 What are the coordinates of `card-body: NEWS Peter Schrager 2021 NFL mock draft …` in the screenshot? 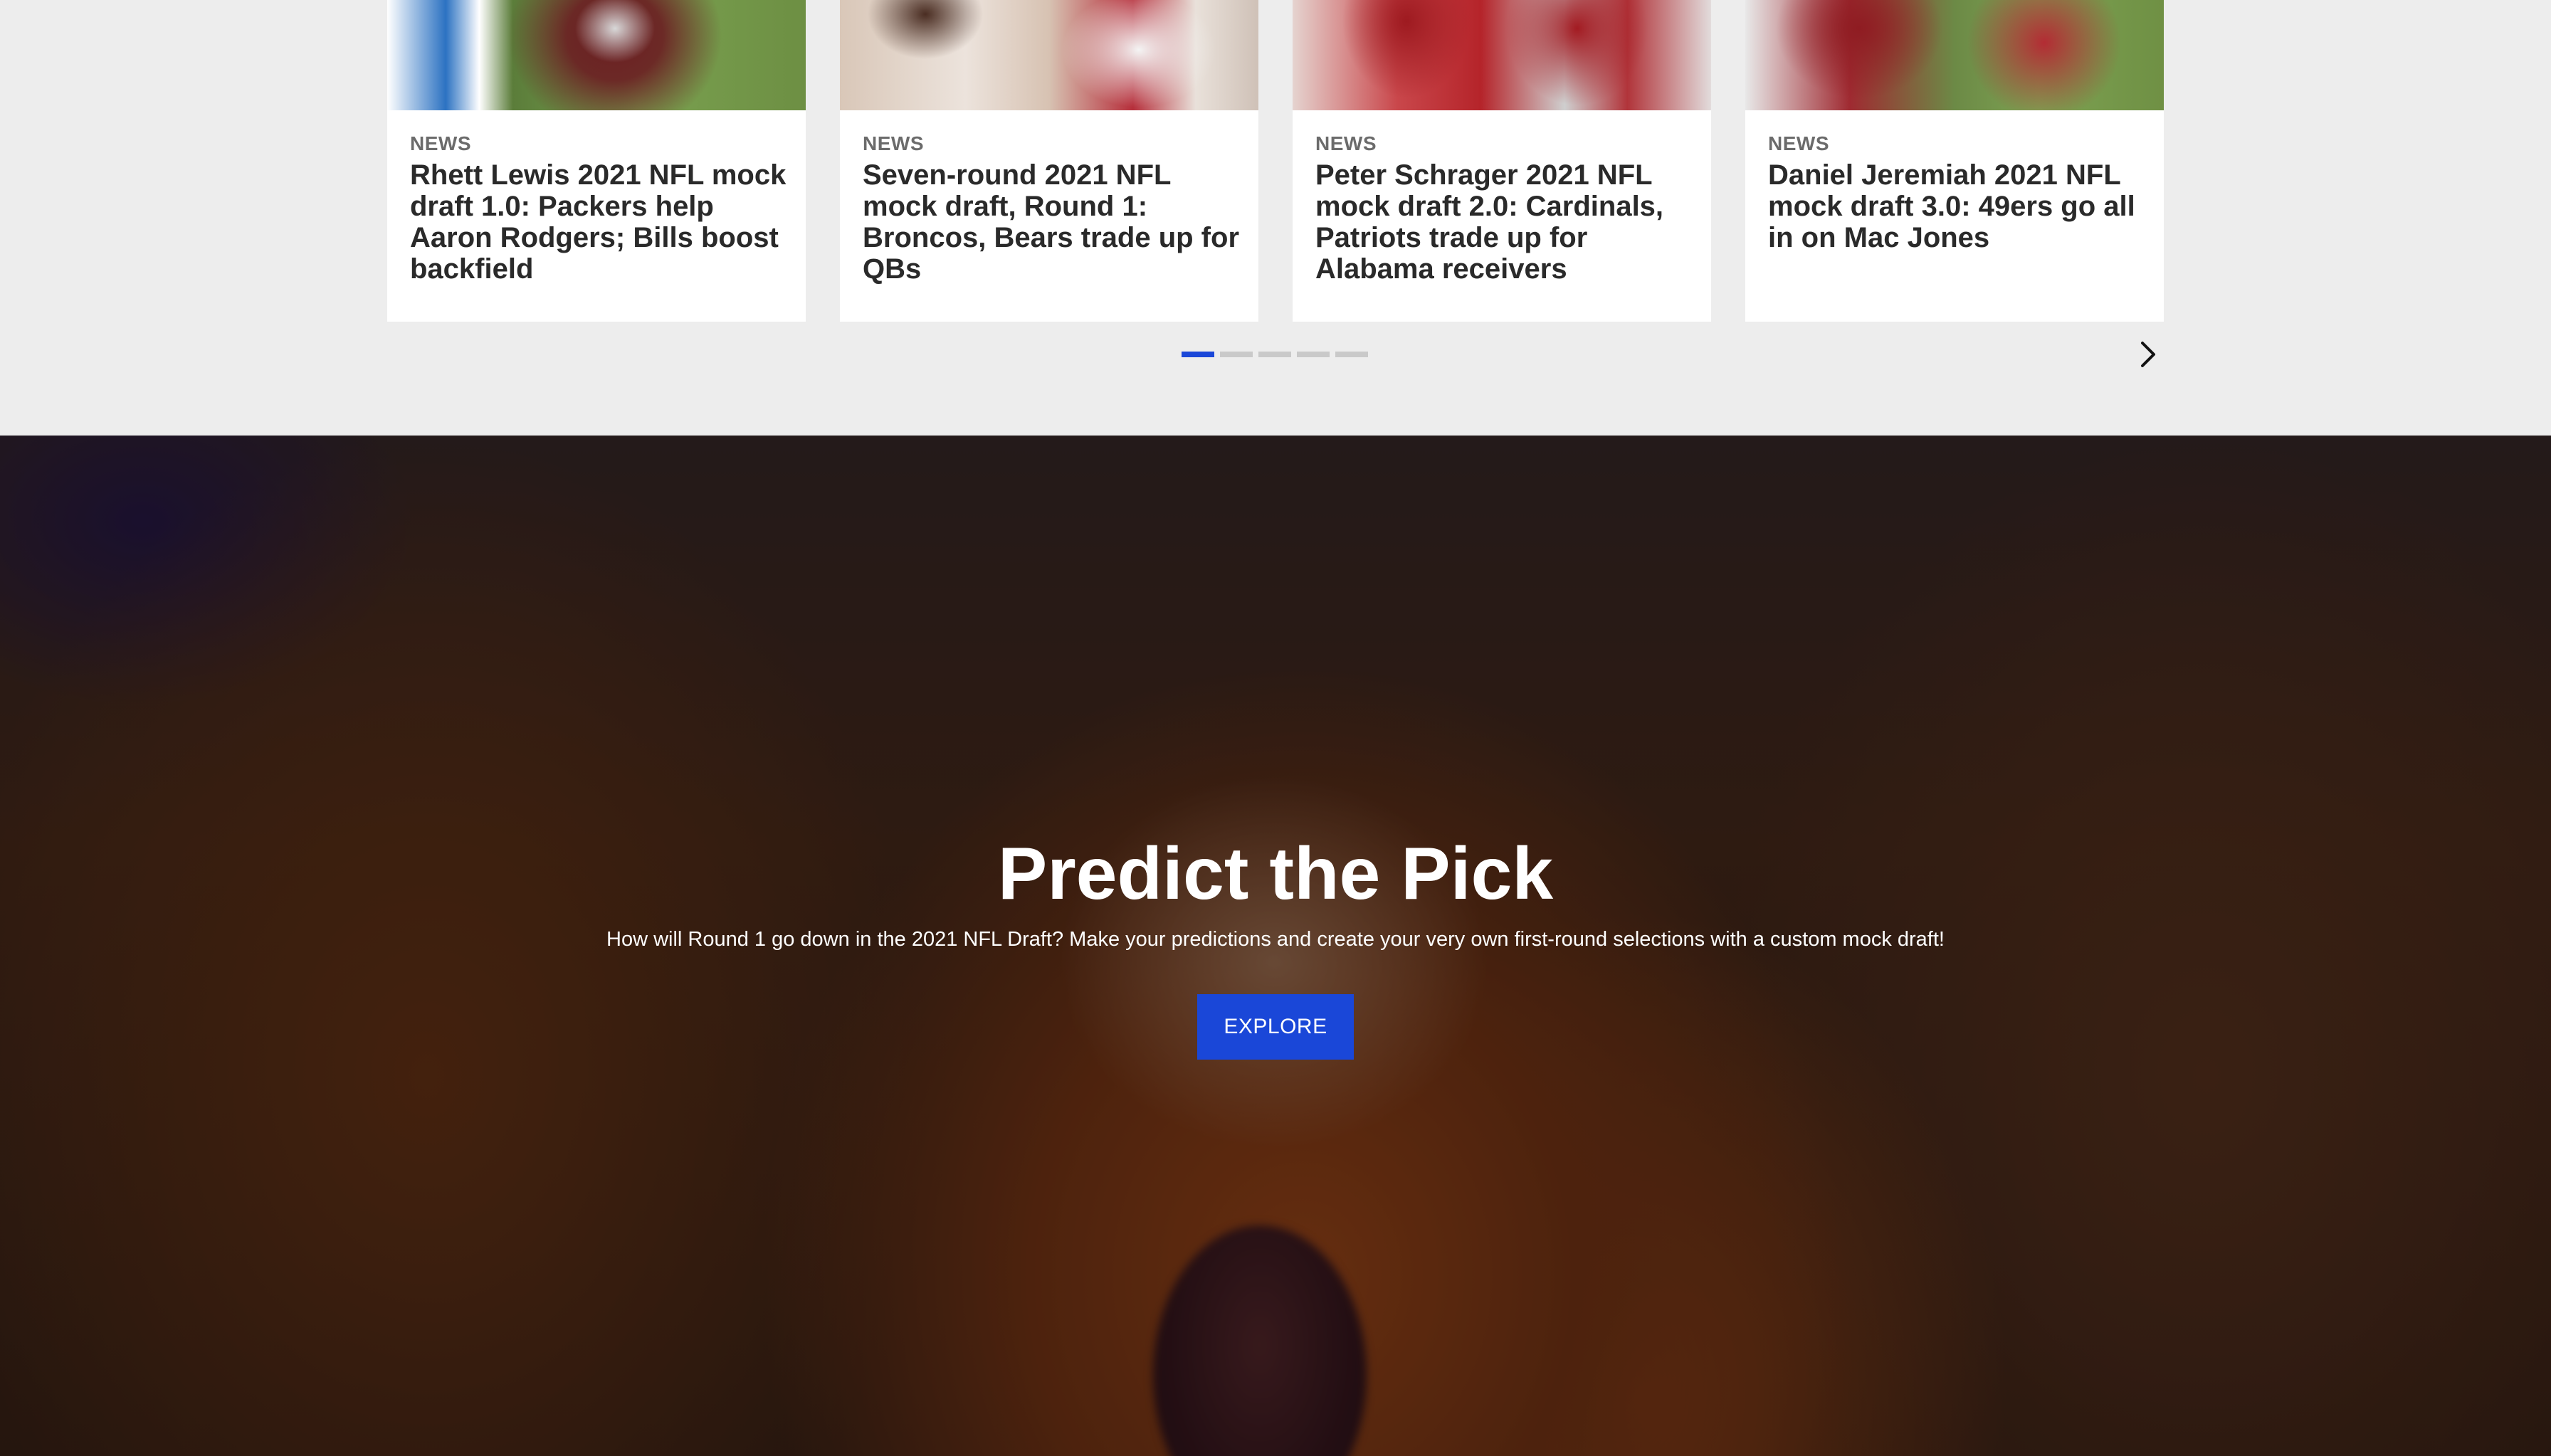 It's located at (1504, 208).